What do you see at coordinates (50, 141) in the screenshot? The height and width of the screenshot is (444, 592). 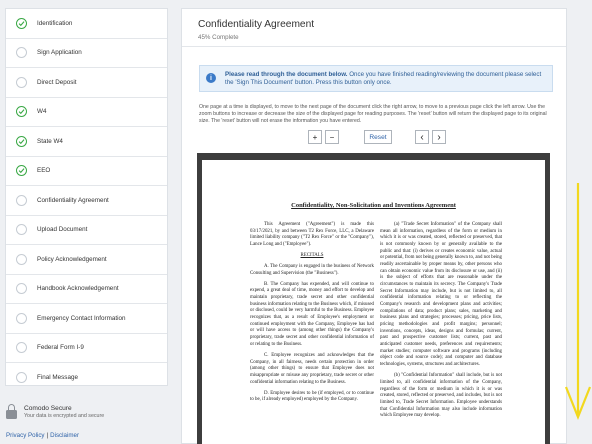 I see `sidebar-step-label: State W4` at bounding box center [50, 141].